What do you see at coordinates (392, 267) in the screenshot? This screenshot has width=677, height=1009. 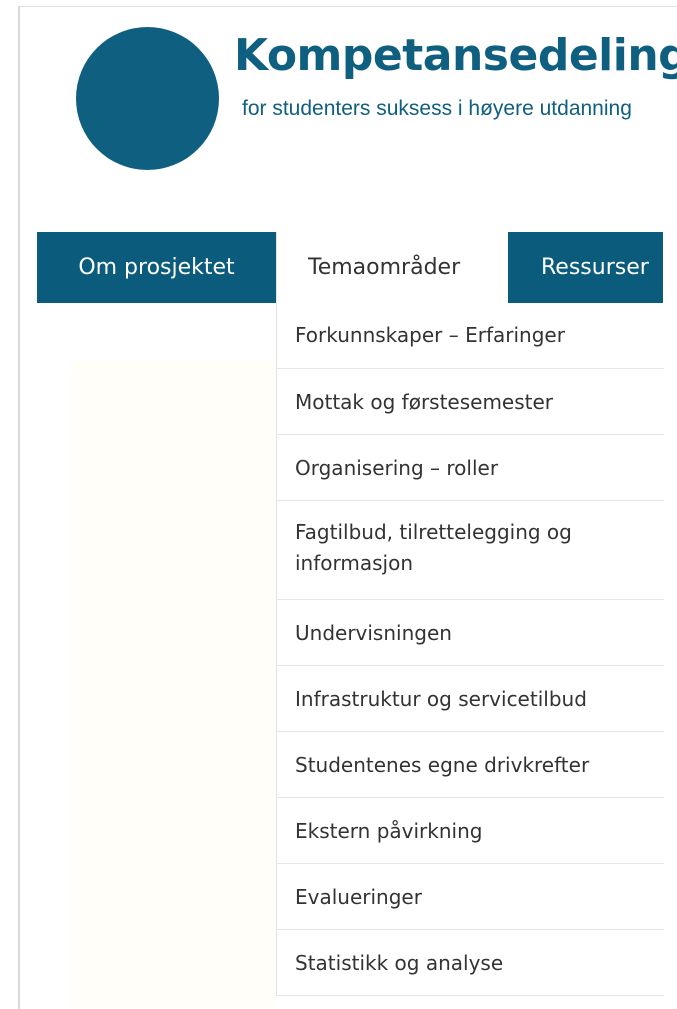 I see `tab-temaomrader: Temaområder` at bounding box center [392, 267].